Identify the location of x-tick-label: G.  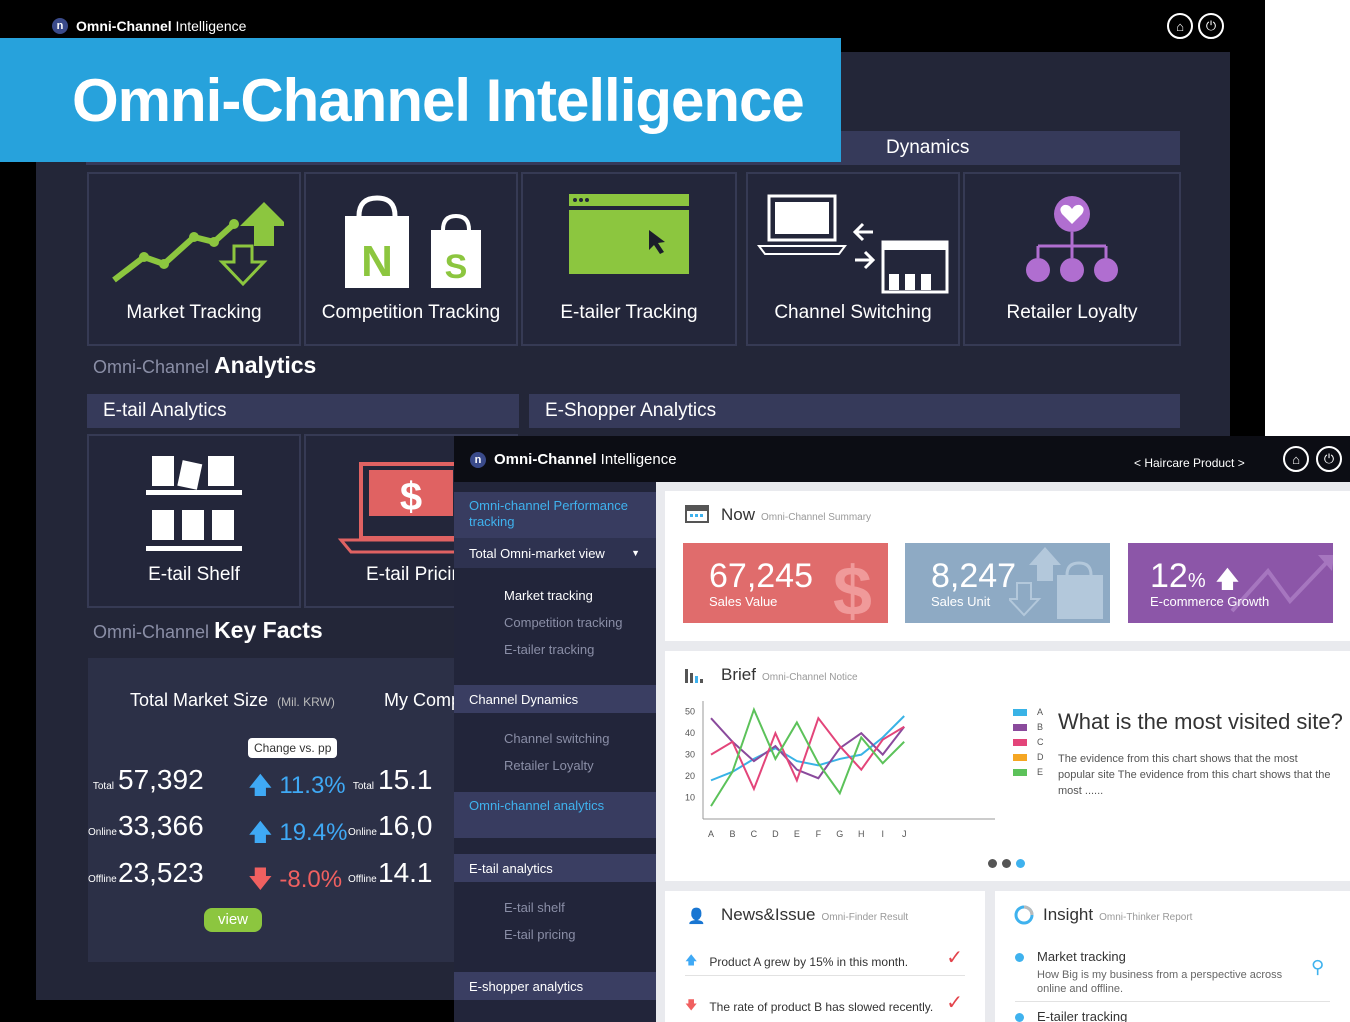
(839, 834).